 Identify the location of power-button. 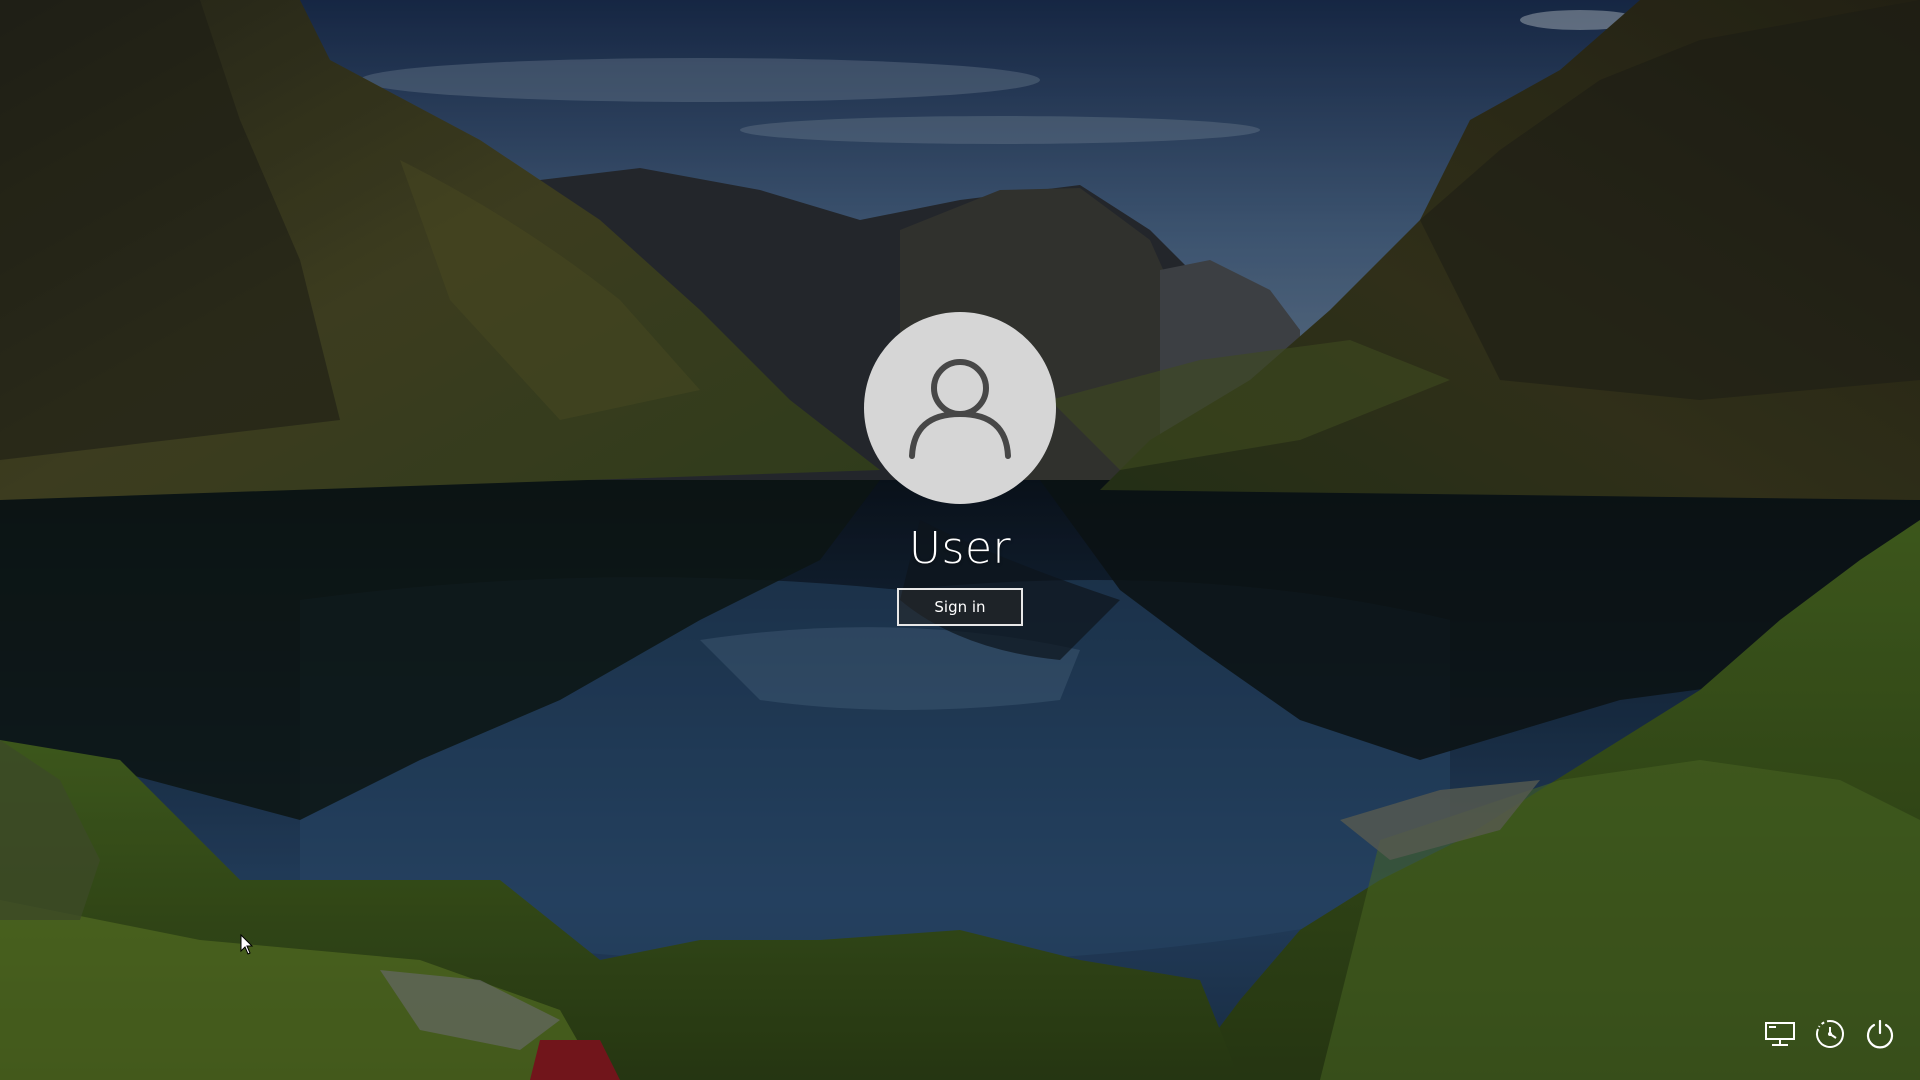
(1880, 1034).